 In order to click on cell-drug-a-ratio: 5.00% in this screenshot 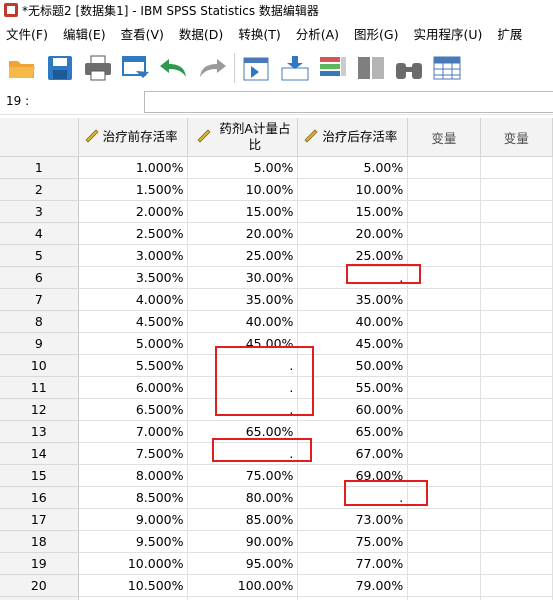, I will do `click(243, 167)`.